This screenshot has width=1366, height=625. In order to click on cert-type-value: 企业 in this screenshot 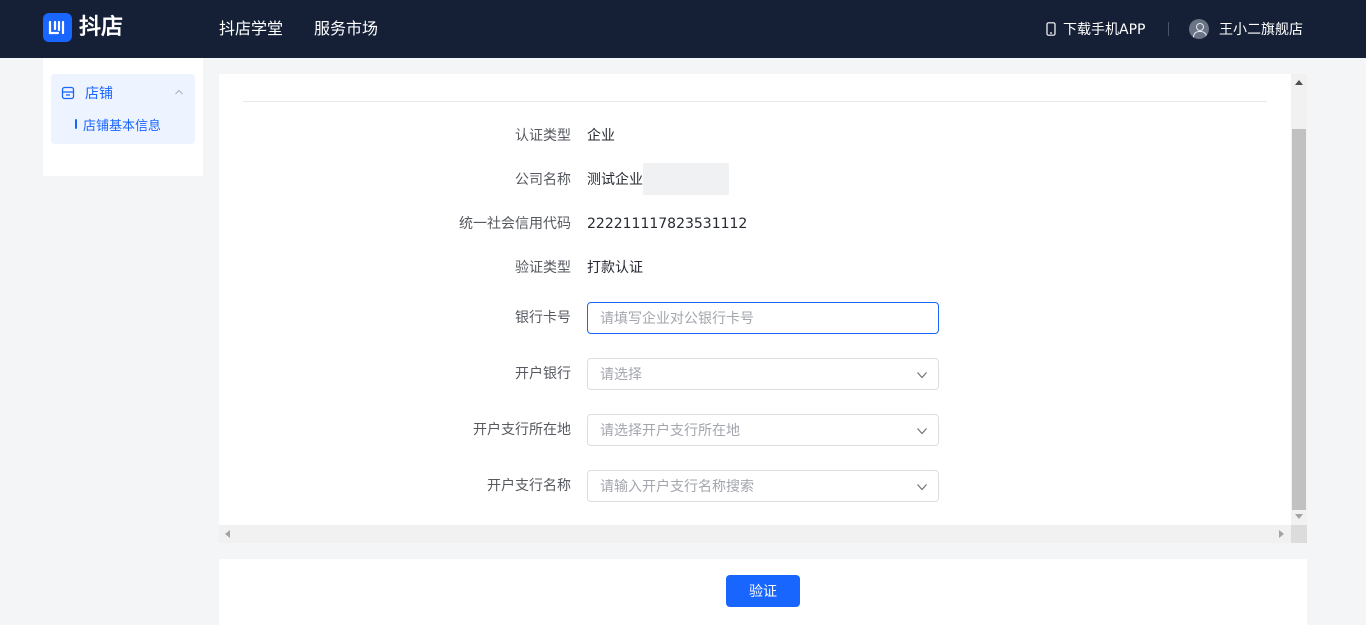, I will do `click(601, 136)`.